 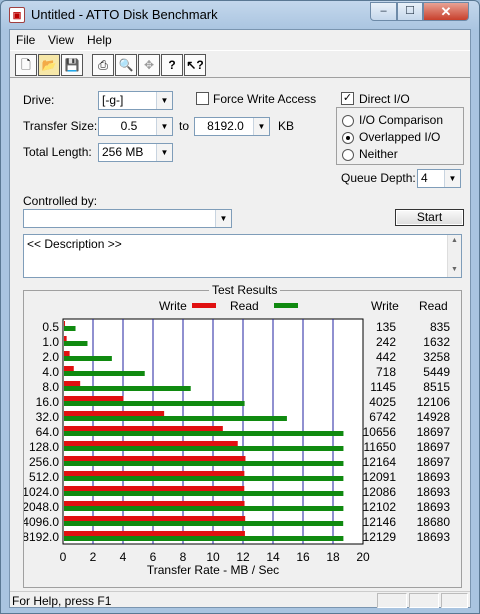 I want to click on category-label: 2.0, so click(x=50, y=357).